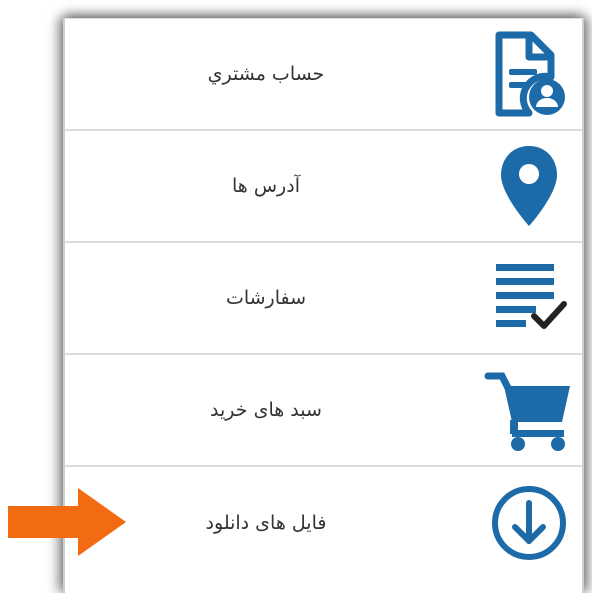 The width and height of the screenshot is (592, 593). Describe the element at coordinates (529, 186) in the screenshot. I see `location-pin-icon` at that location.